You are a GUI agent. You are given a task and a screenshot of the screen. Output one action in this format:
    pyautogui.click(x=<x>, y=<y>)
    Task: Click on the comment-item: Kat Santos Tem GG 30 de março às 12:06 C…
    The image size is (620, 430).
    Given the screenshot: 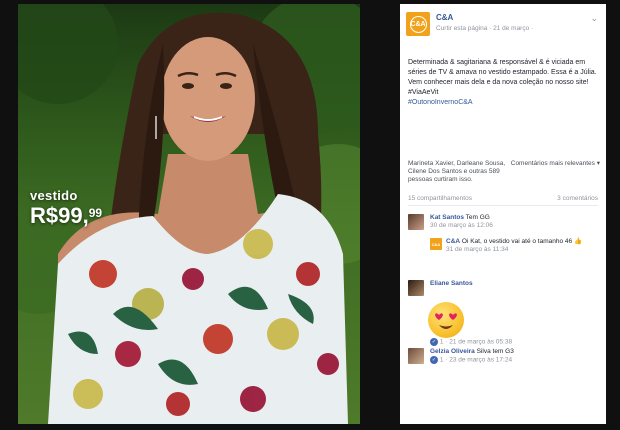 What is the action you would take?
    pyautogui.click(x=504, y=245)
    